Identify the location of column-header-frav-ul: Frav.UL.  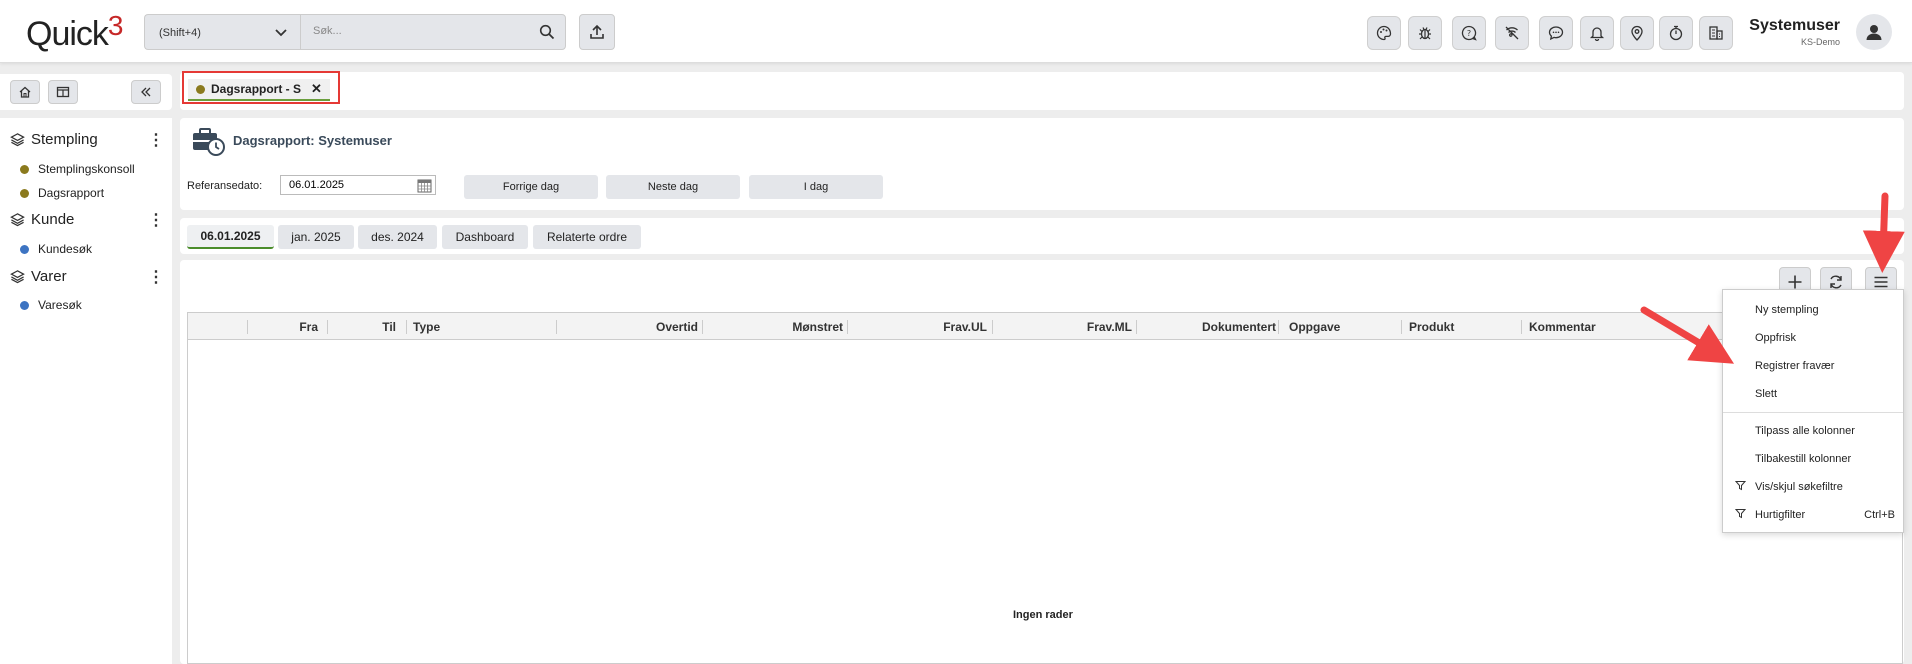
(918, 327).